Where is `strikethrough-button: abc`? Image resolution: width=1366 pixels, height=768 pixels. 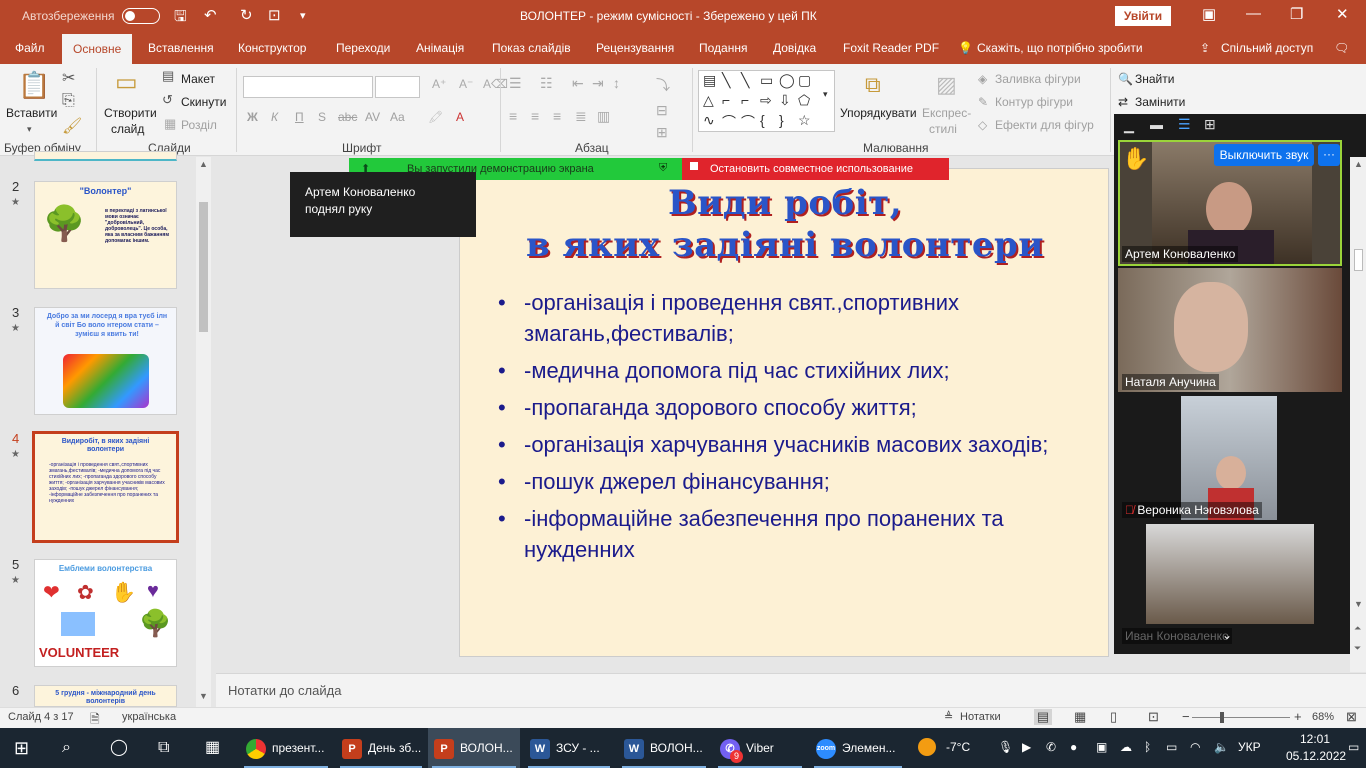 strikethrough-button: abc is located at coordinates (347, 117).